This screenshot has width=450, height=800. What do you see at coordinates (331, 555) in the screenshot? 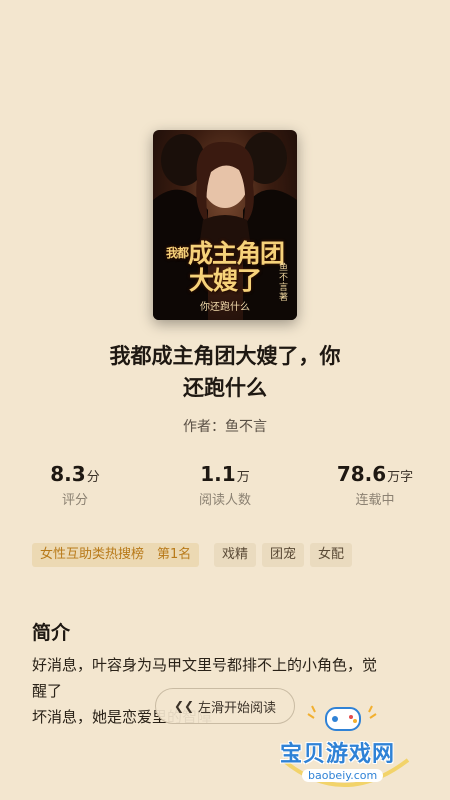
I see `tag-supporting-female: 女配` at bounding box center [331, 555].